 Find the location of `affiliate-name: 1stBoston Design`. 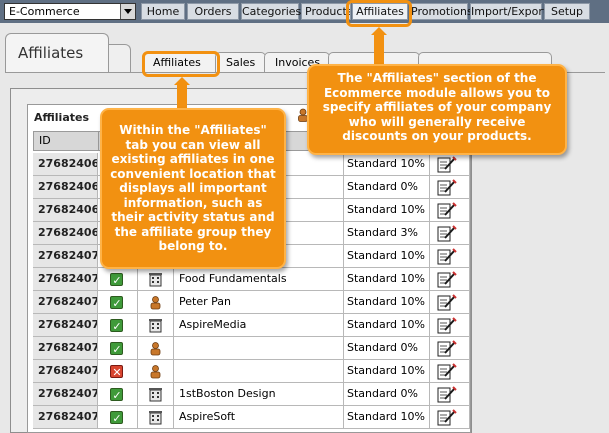

affiliate-name: 1stBoston Design is located at coordinates (259, 394).